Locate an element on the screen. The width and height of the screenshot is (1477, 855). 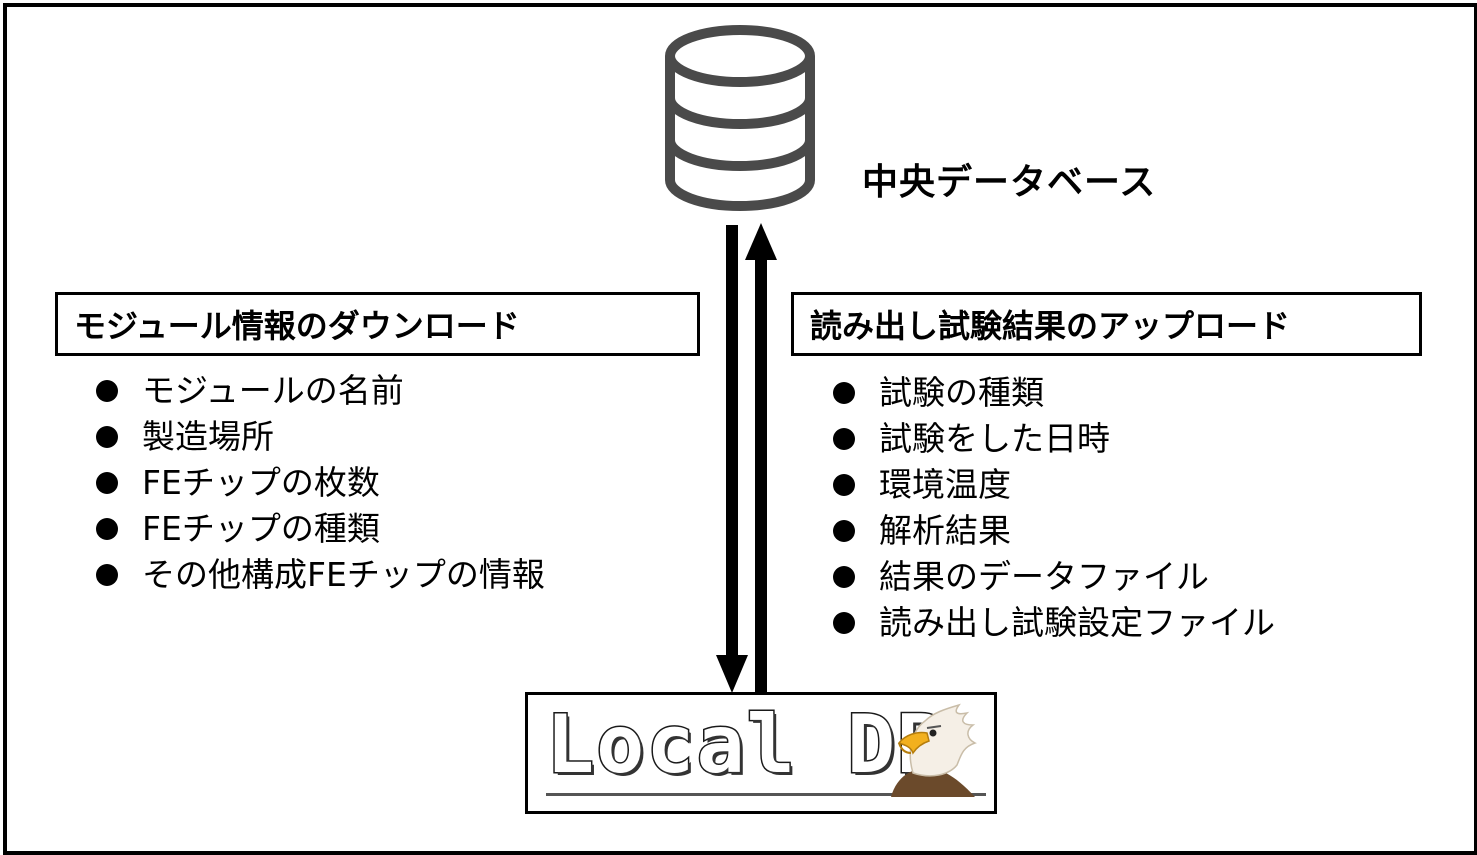
download-arrow is located at coordinates (732, 459).